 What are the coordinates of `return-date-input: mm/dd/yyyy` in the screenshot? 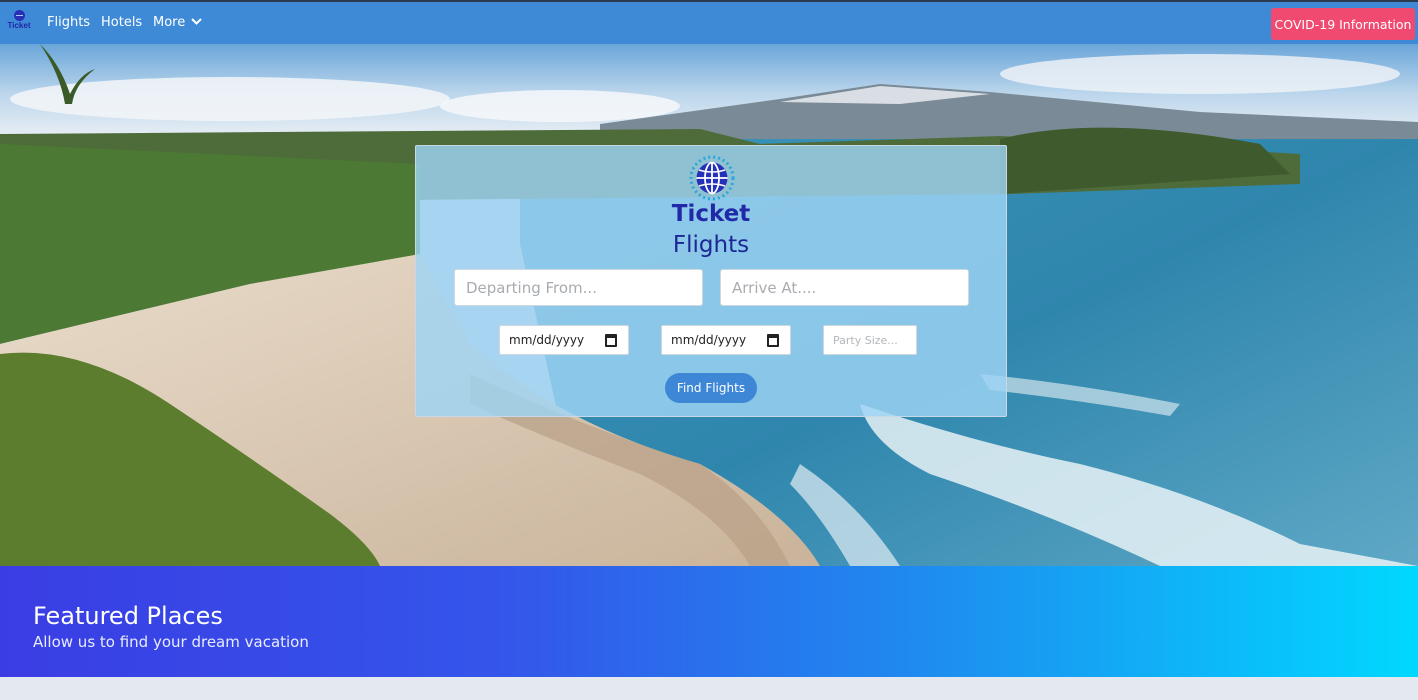 It's located at (726, 340).